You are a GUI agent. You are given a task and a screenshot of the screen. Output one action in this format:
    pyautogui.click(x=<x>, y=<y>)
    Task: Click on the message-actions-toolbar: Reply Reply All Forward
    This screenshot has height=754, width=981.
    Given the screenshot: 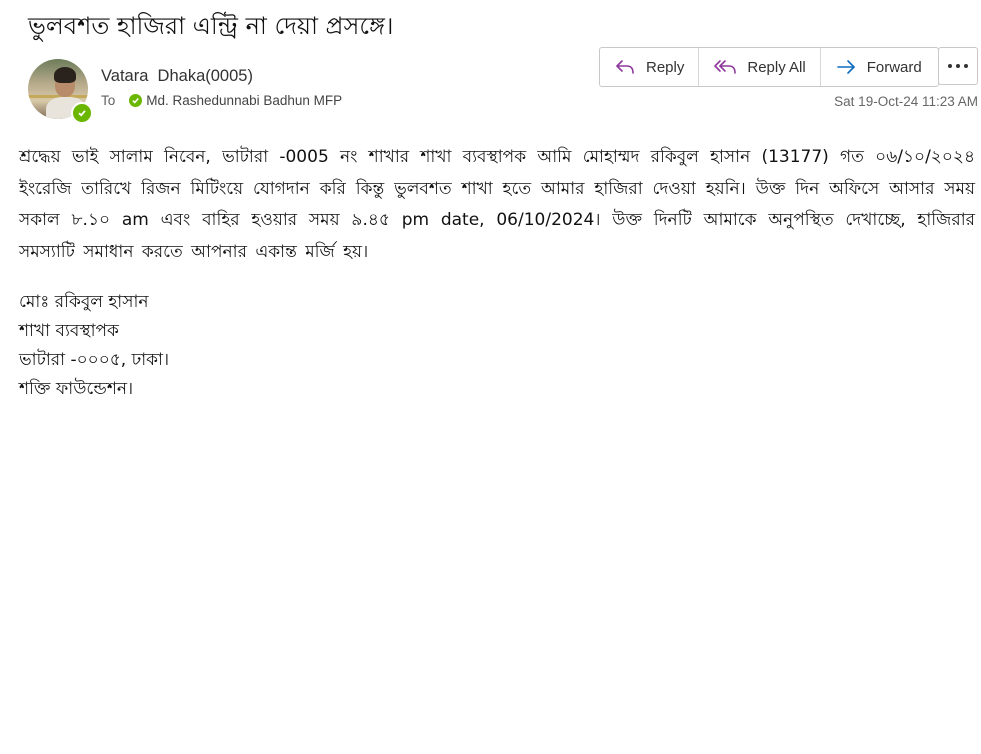 What is the action you would take?
    pyautogui.click(x=769, y=67)
    